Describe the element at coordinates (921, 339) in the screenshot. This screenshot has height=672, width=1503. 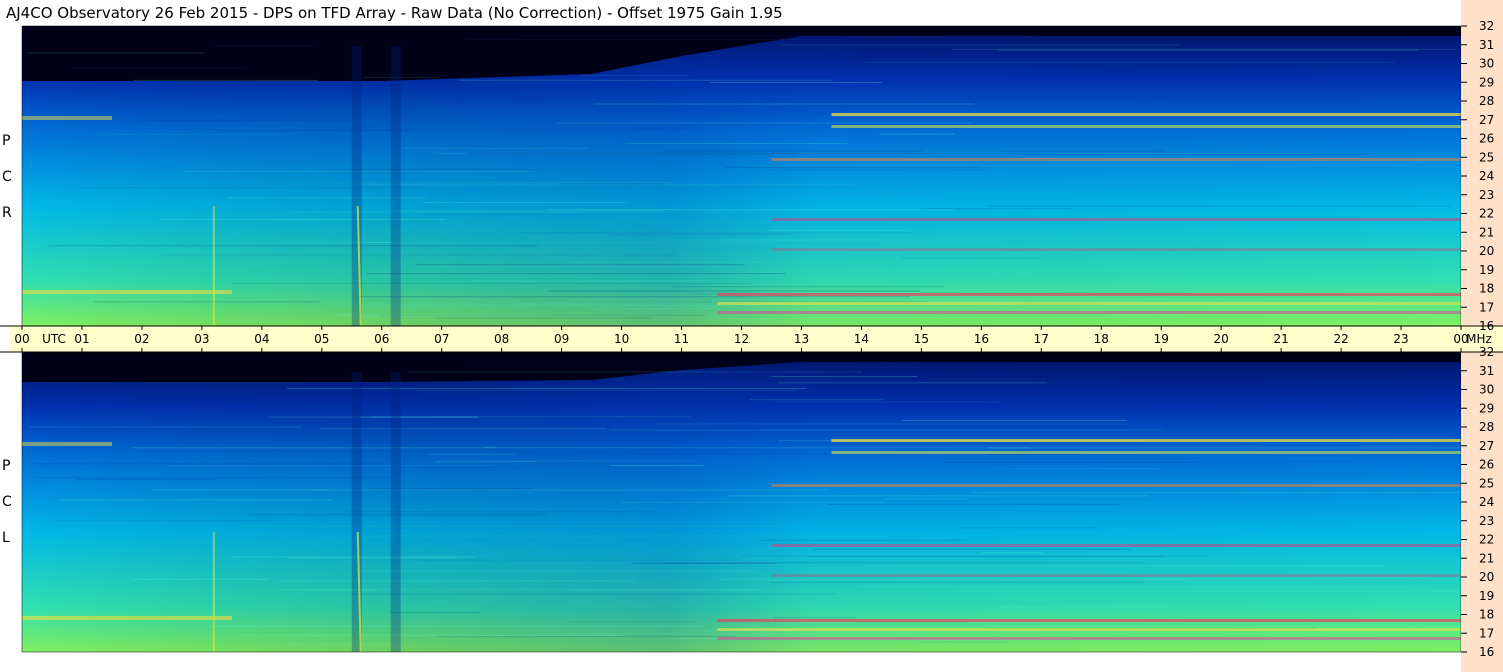
I see `time-tick-label: 15` at that location.